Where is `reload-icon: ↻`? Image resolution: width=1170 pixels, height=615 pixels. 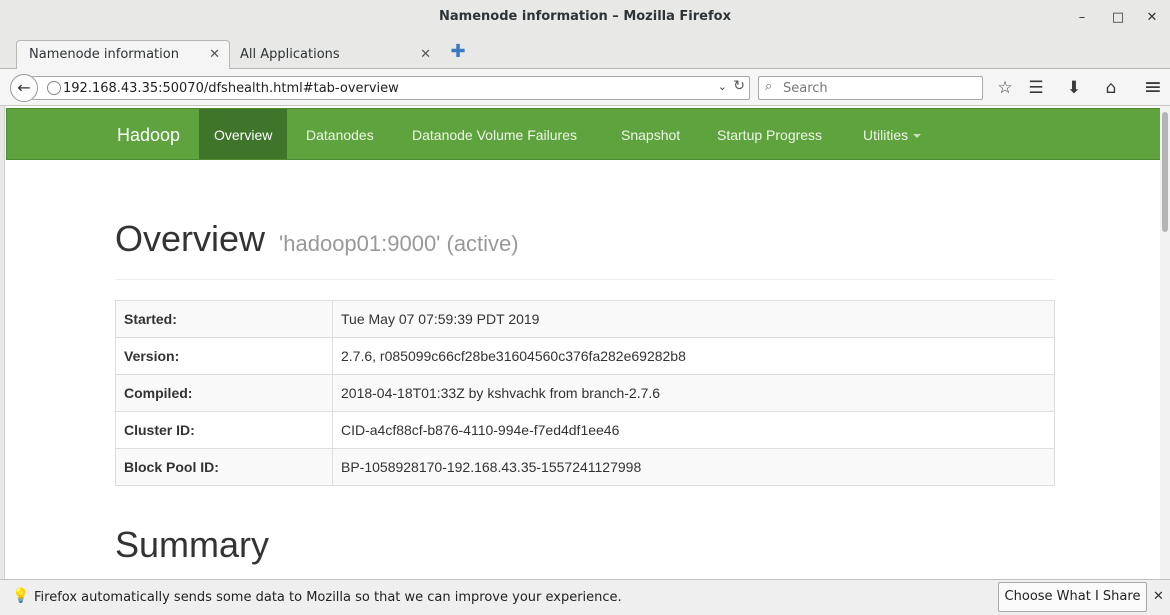 reload-icon: ↻ is located at coordinates (739, 86).